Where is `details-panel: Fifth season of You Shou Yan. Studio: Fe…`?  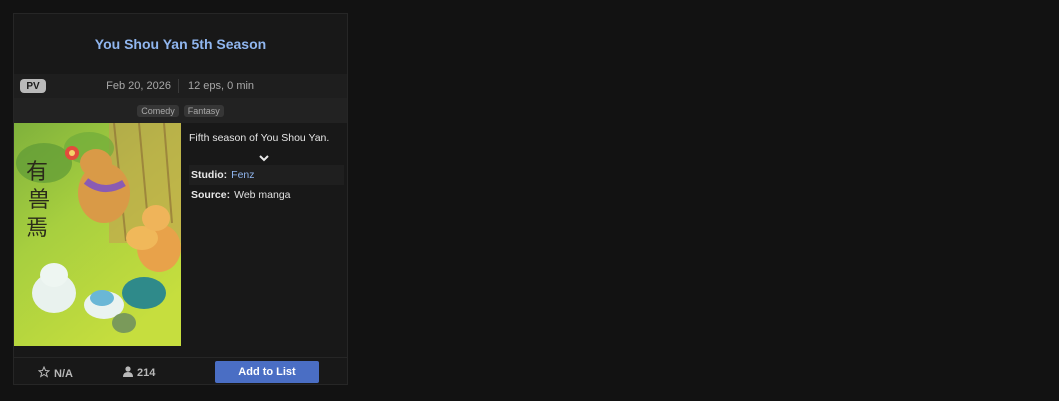
details-panel: Fifth season of You Shou Yan. Studio: Fe… is located at coordinates (264, 234).